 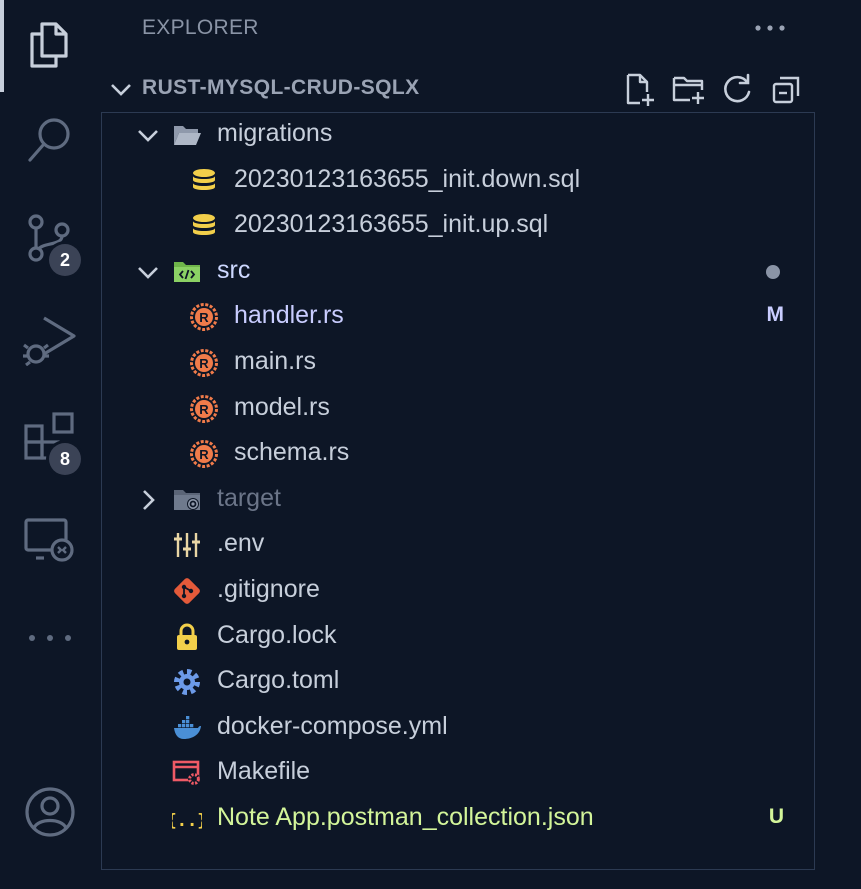 I want to click on tree-item-label: Note App.postman_collection.json, so click(x=405, y=817).